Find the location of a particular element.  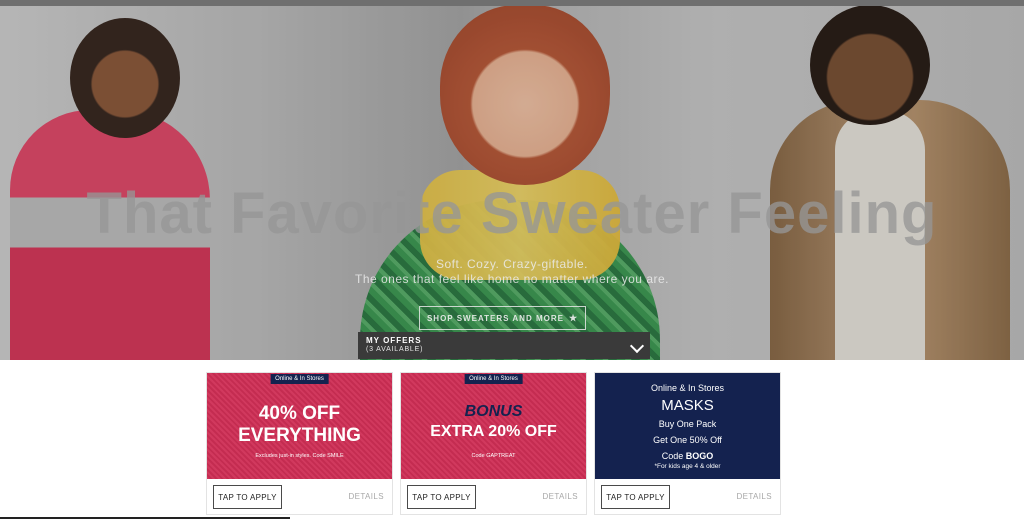

offer-code-value: BOGO is located at coordinates (699, 456).